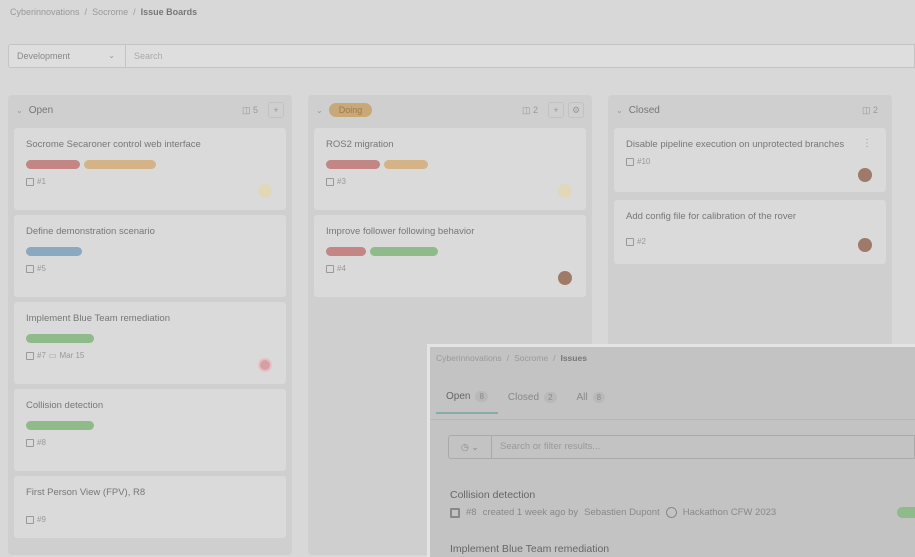 The height and width of the screenshot is (557, 915). I want to click on card-title: ROS2 migration, so click(450, 144).